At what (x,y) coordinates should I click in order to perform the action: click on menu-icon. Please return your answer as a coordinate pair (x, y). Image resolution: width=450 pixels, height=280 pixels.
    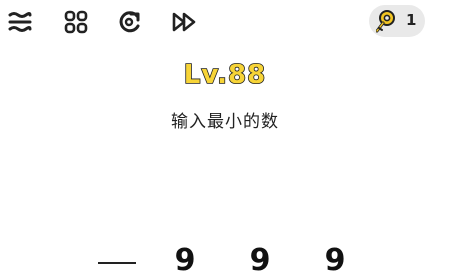
    Looking at the image, I should click on (20, 22).